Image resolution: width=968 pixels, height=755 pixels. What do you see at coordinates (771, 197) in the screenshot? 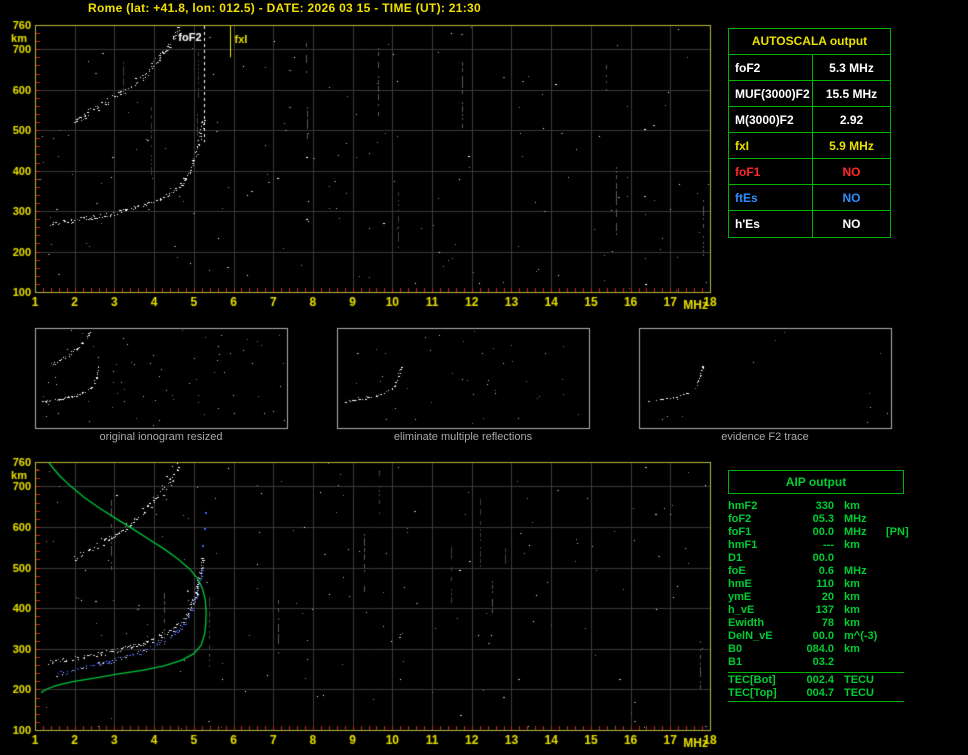
I see `param-label: ftEs` at bounding box center [771, 197].